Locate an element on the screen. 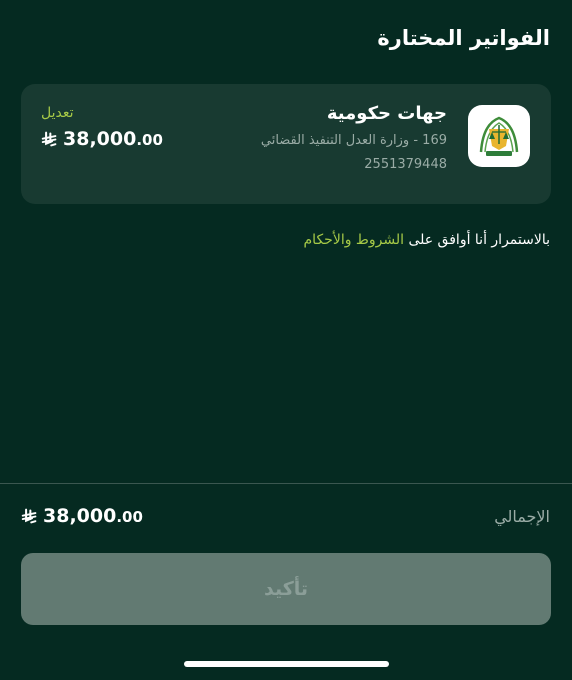 Image resolution: width=572 pixels, height=680 pixels. bill-account-number: 2551379448 is located at coordinates (405, 164).